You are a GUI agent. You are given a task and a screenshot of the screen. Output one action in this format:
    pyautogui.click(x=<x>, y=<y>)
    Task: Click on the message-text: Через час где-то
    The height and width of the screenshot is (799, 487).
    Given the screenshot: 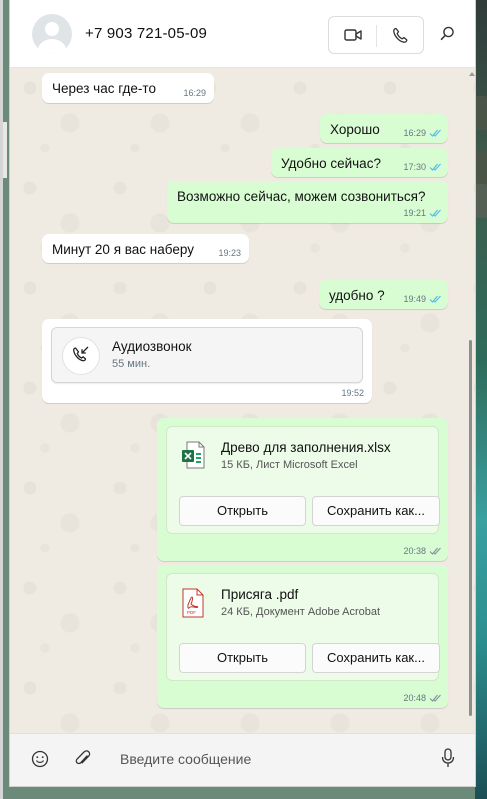 What is the action you would take?
    pyautogui.click(x=104, y=88)
    